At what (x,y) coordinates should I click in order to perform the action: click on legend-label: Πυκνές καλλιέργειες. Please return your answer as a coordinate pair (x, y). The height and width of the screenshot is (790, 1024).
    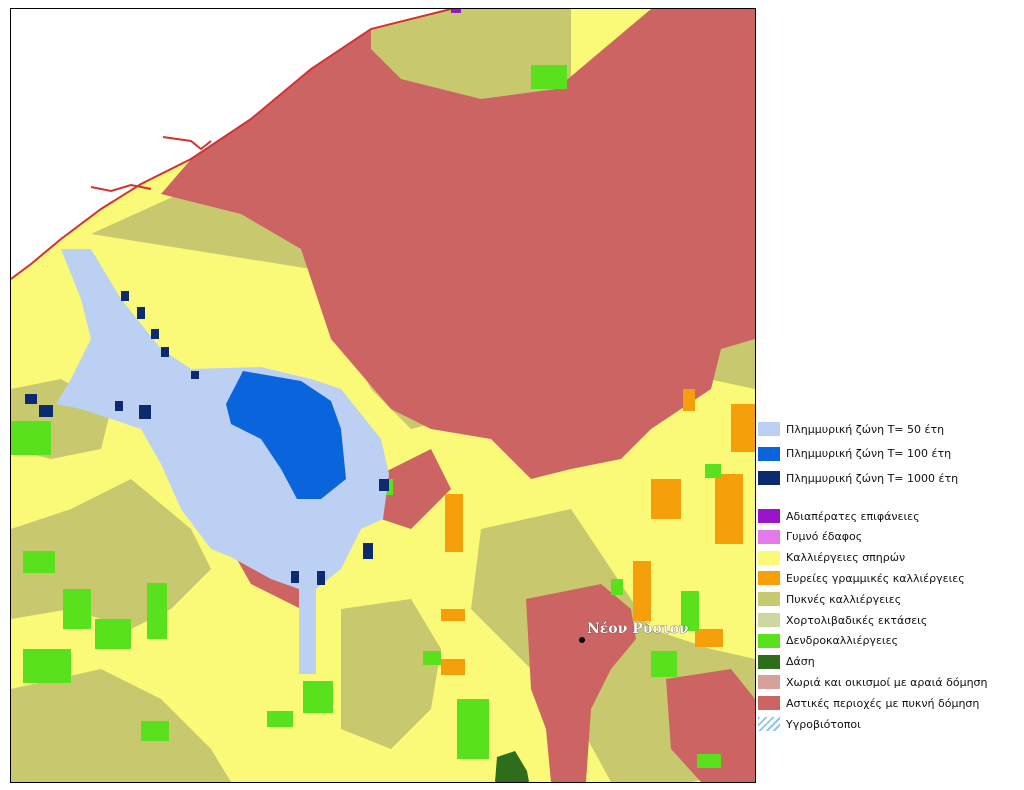
    Looking at the image, I should click on (844, 599).